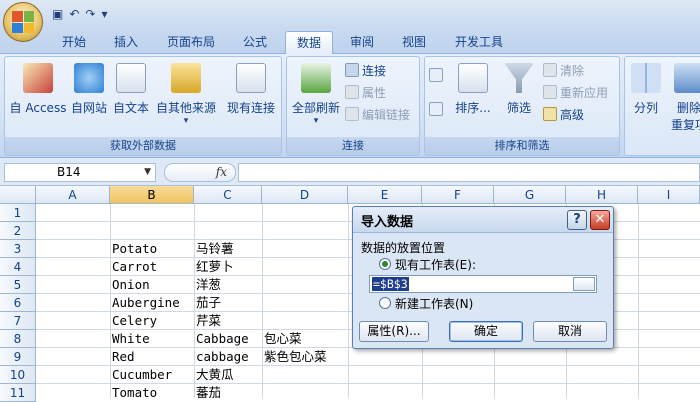 This screenshot has width=700, height=402. I want to click on row-header: 9, so click(18, 357).